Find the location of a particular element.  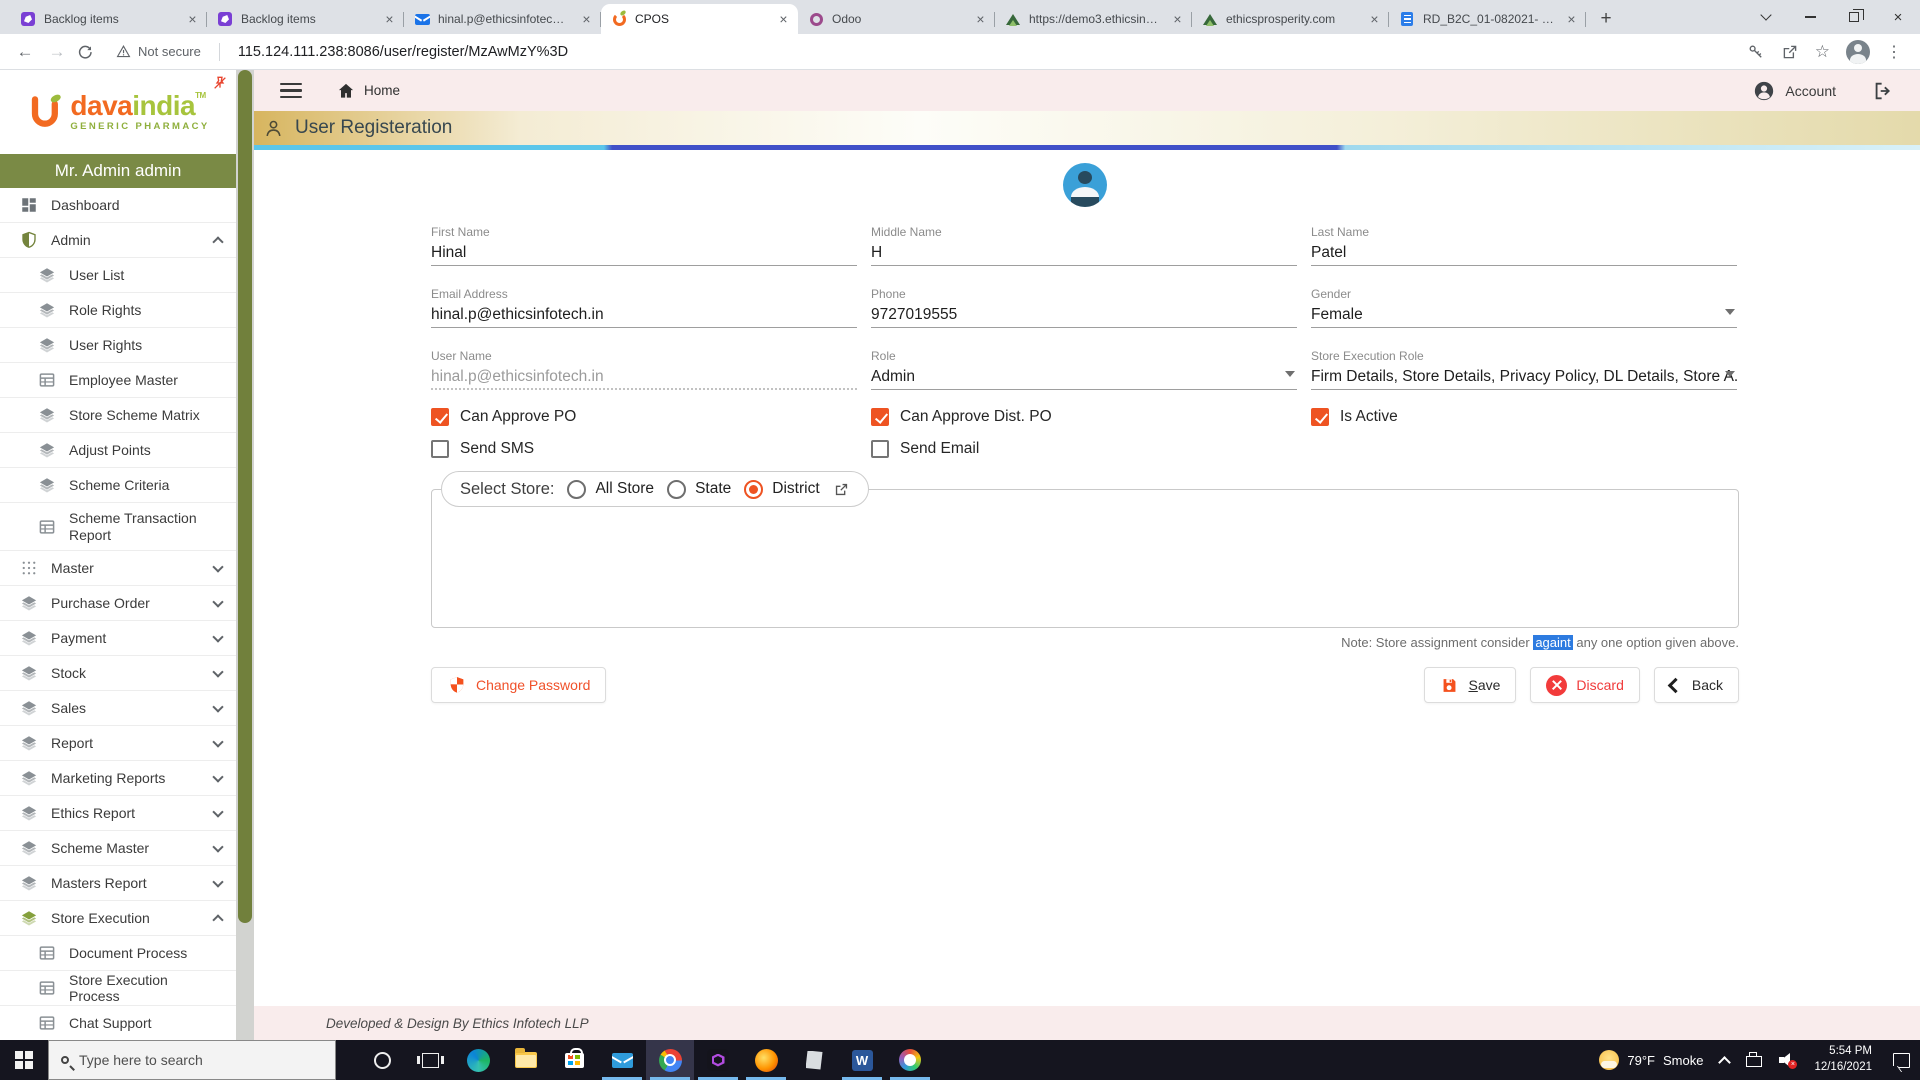

discard-button: Discard is located at coordinates (1585, 685).